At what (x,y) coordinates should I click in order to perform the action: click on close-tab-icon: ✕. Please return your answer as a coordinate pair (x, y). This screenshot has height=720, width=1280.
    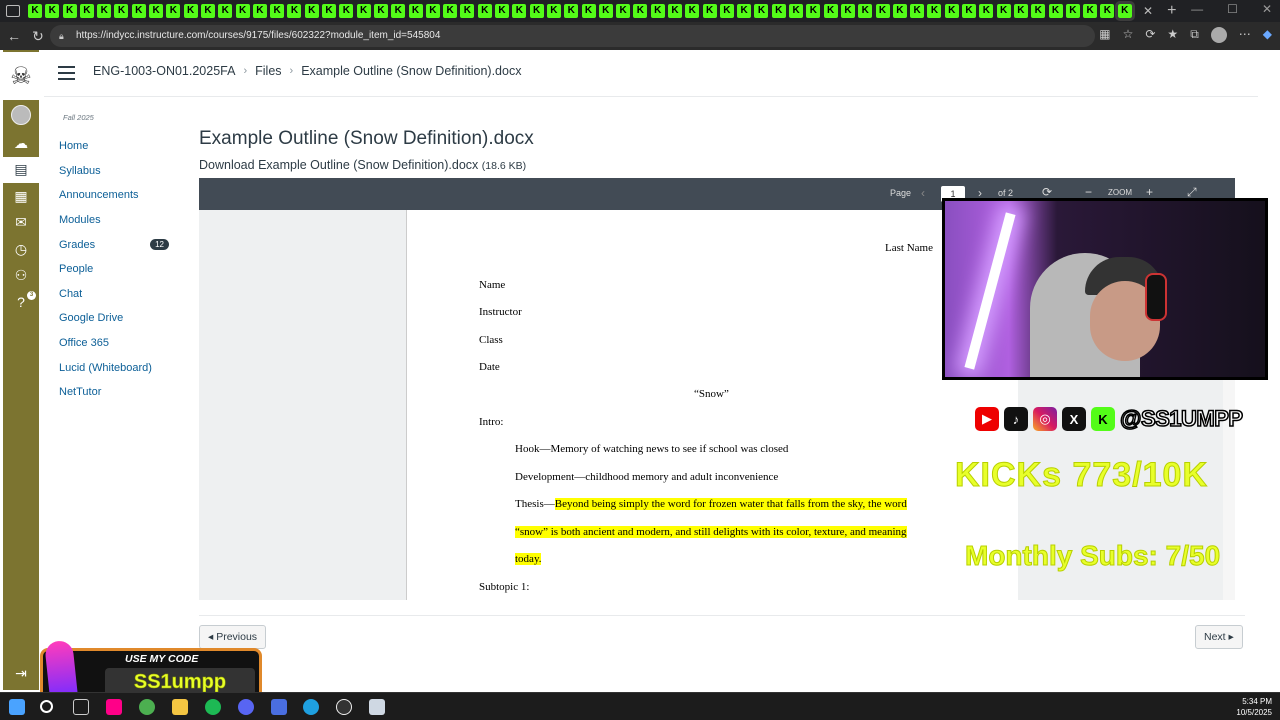
    Looking at the image, I should click on (1148, 11).